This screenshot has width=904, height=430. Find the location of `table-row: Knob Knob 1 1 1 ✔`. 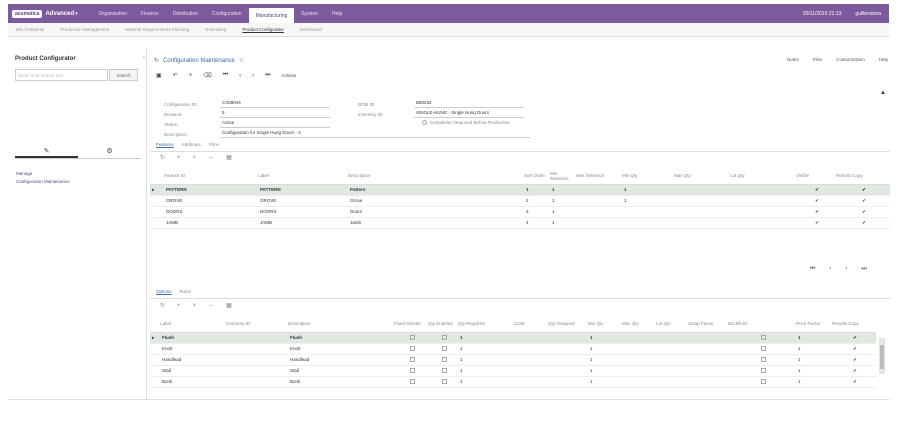

table-row: Knob Knob 1 1 1 ✔ is located at coordinates (513, 349).